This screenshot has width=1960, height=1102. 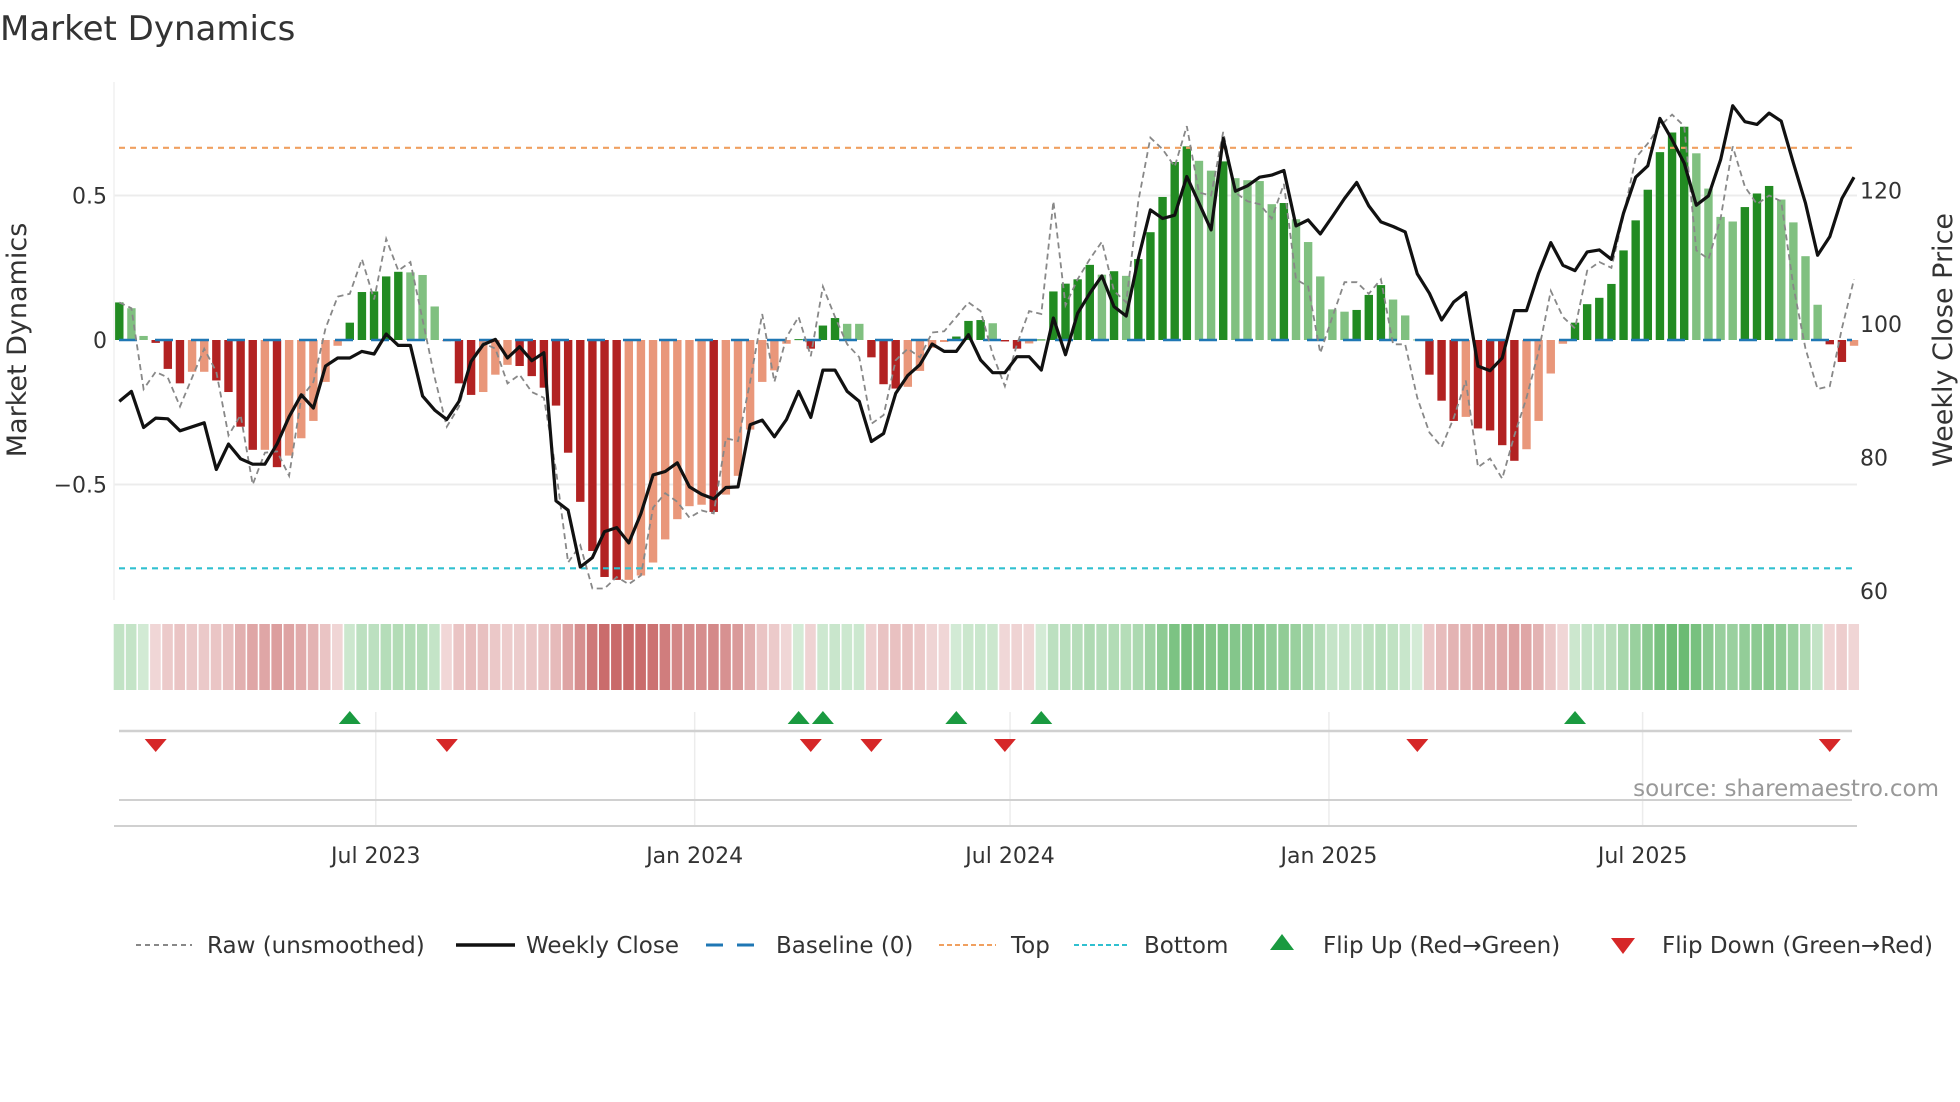 I want to click on flip-down-marker, so click(x=1004, y=745).